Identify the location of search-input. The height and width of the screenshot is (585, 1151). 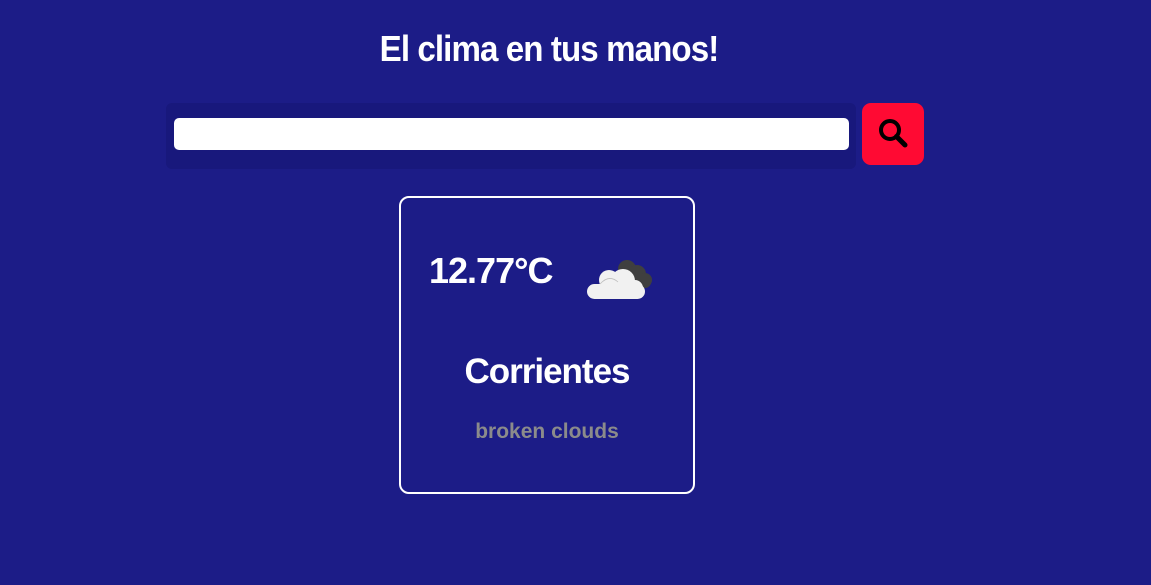
(511, 134).